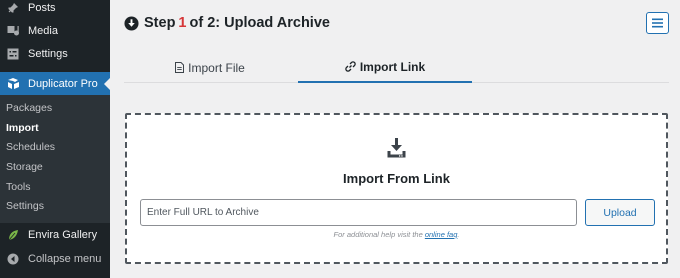 The height and width of the screenshot is (278, 680). What do you see at coordinates (63, 235) in the screenshot?
I see `menu-item-label: Envira Gallery` at bounding box center [63, 235].